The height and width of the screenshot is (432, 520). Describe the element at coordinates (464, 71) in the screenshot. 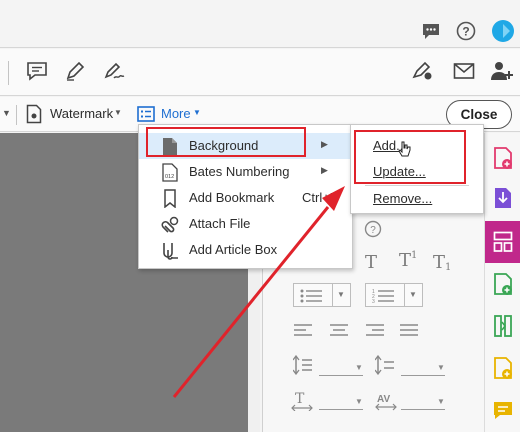

I see `mail-icon` at that location.